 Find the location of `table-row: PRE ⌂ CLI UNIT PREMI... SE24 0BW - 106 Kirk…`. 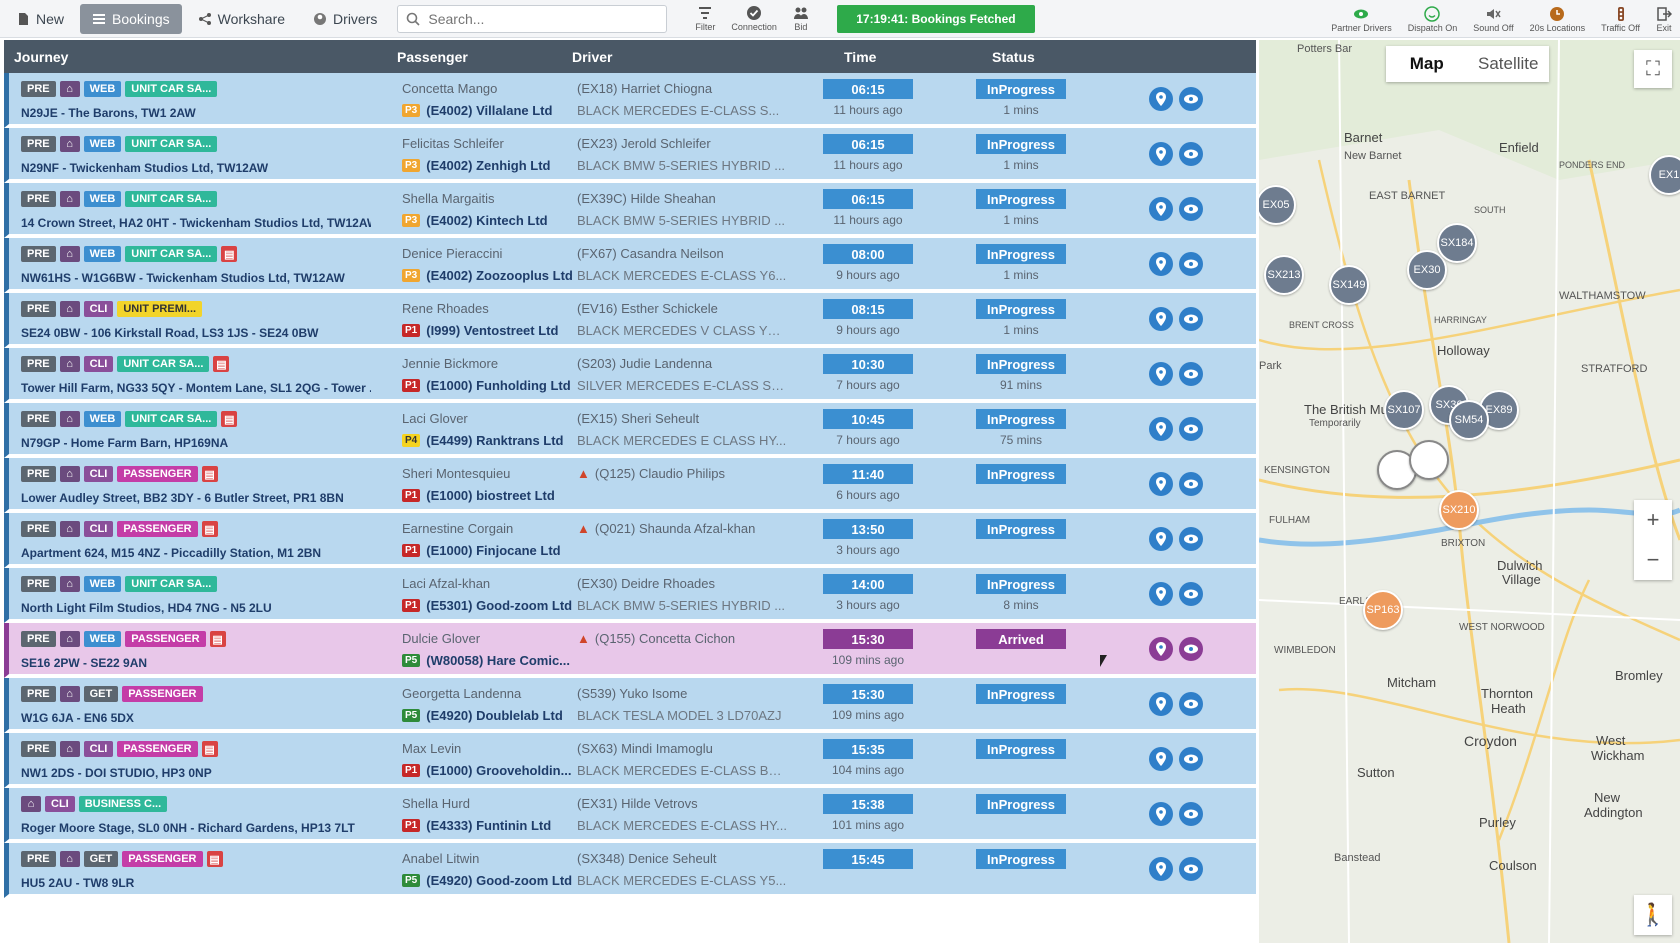

table-row: PRE ⌂ CLI UNIT PREMI... SE24 0BW - 106 Kirk… is located at coordinates (630, 320).